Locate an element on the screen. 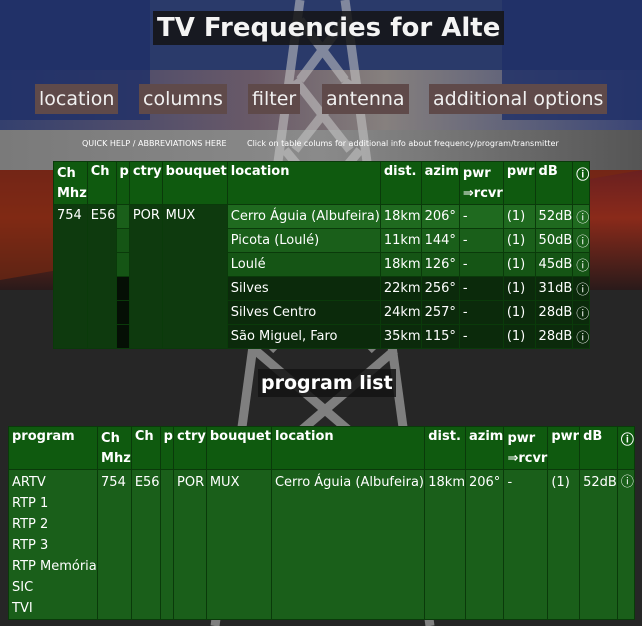  cell-db: 28dB is located at coordinates (554, 312).